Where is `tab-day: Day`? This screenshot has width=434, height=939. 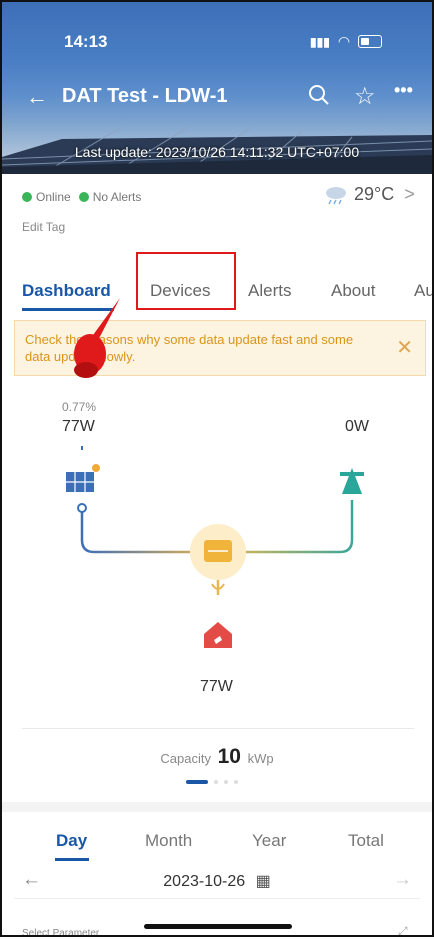 tab-day: Day is located at coordinates (71, 841).